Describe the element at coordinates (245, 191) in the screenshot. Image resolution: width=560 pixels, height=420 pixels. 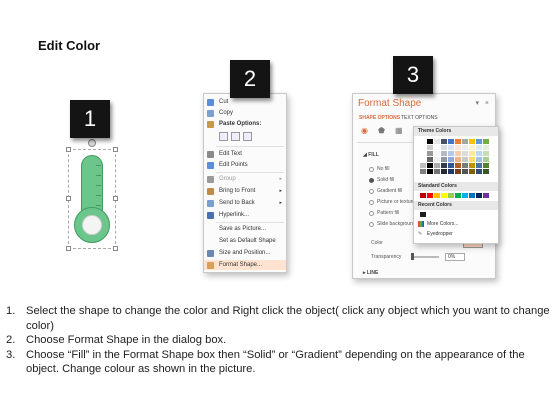
I see `menu-item-bring-to-front: Bring to Front ▸` at that location.